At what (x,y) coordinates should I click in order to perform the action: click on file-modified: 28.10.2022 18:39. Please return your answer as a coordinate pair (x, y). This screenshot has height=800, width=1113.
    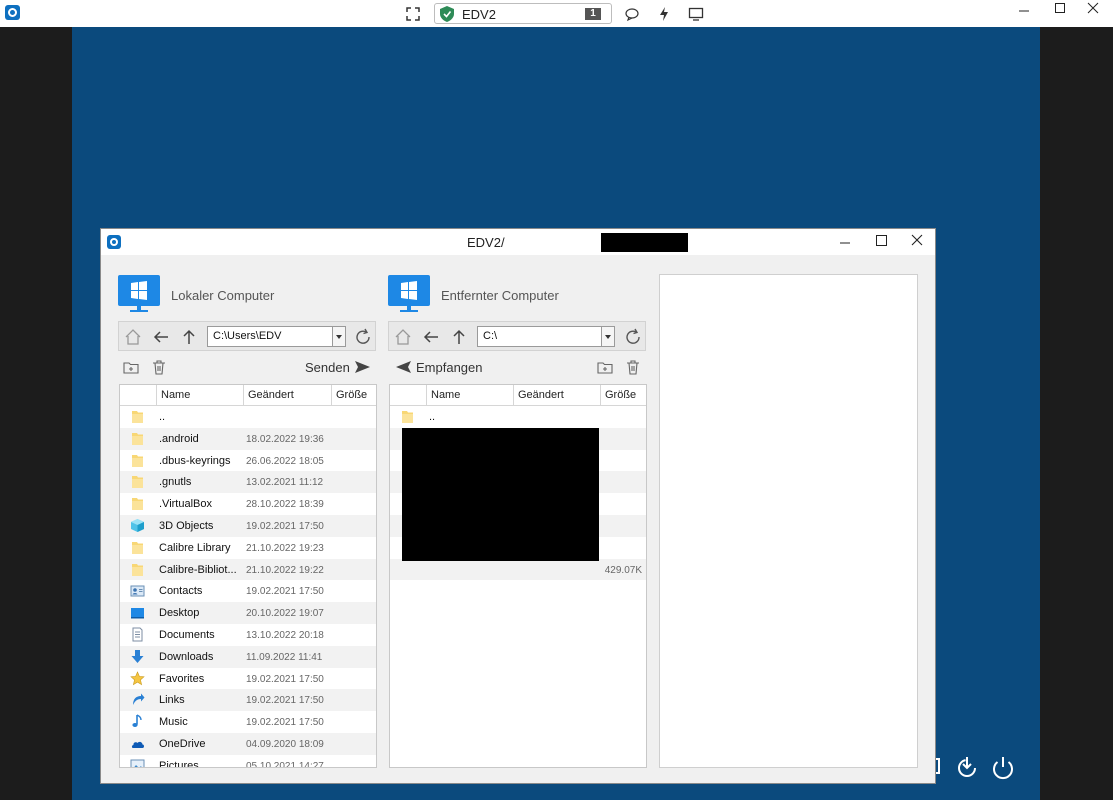
    Looking at the image, I should click on (285, 505).